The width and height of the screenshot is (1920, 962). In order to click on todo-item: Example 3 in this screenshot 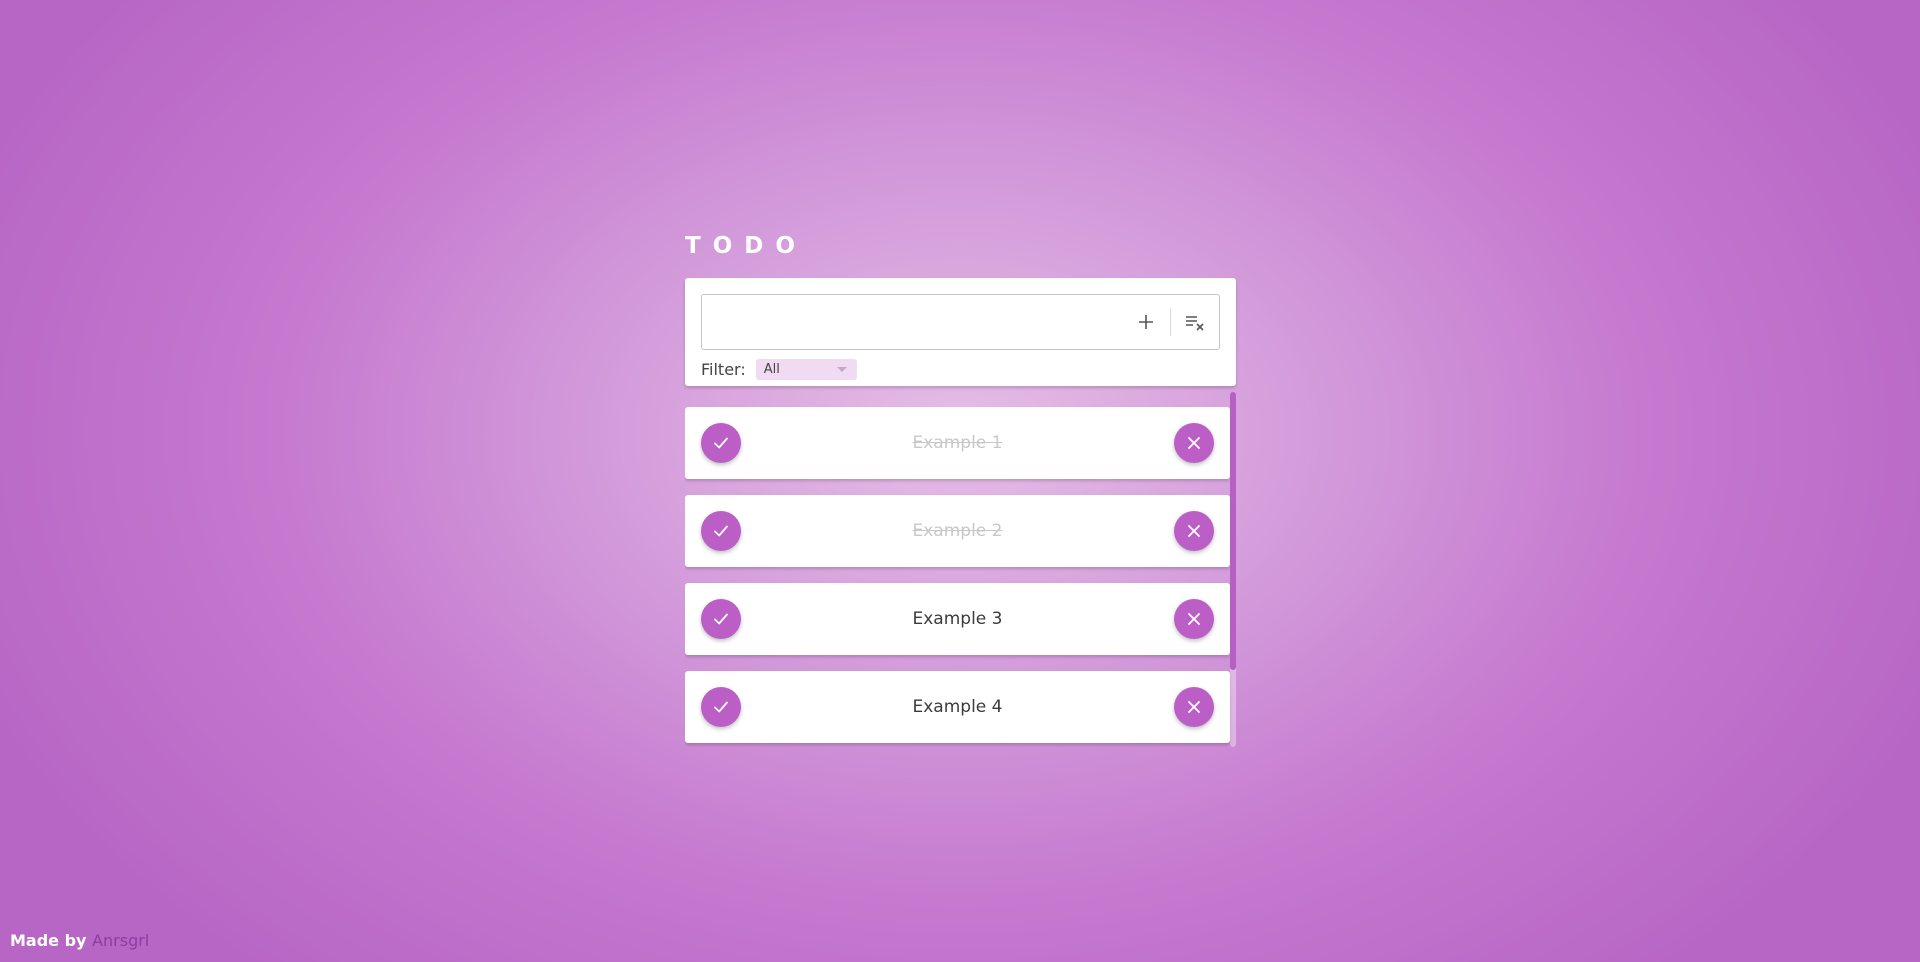, I will do `click(957, 619)`.